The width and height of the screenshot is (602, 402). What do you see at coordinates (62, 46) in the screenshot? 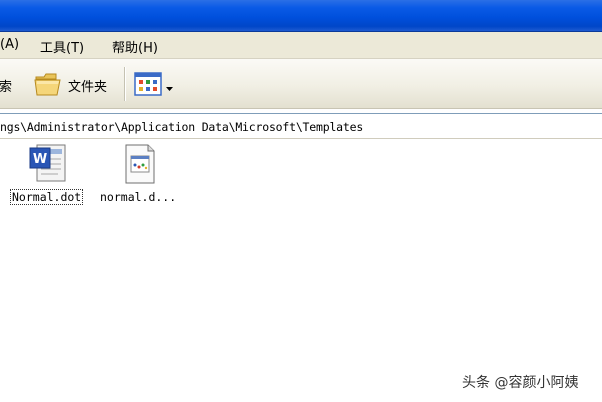
I see `menu-item-tools: 工具(T)` at bounding box center [62, 46].